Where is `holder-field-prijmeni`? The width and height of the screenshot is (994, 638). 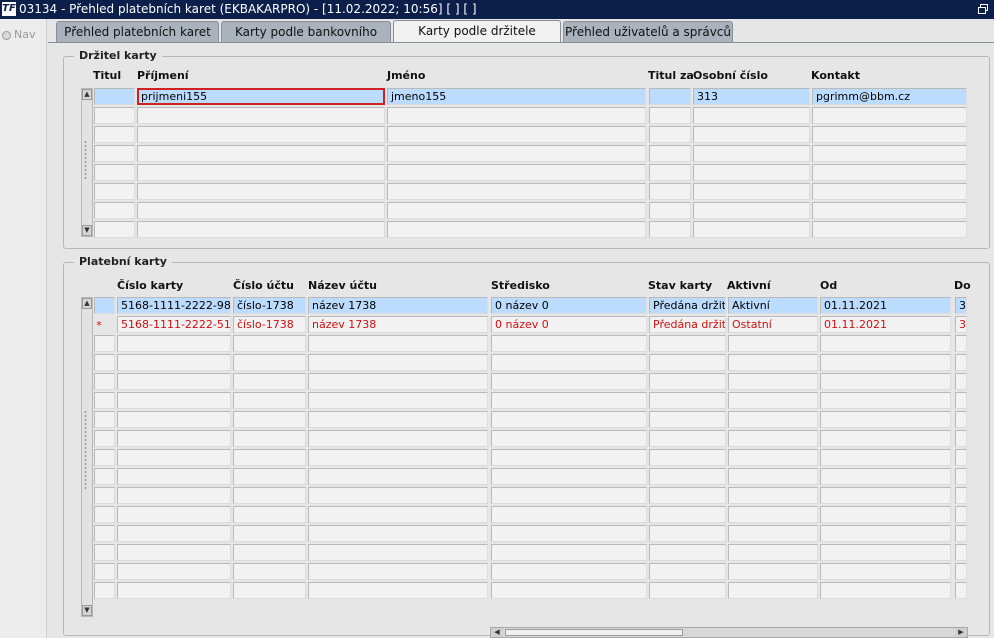
holder-field-prijmeni is located at coordinates (261, 172).